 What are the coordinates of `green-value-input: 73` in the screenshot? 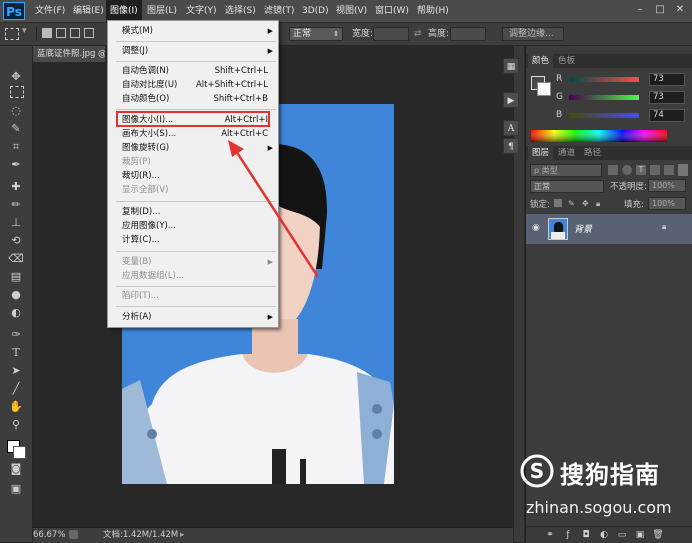 It's located at (667, 97).